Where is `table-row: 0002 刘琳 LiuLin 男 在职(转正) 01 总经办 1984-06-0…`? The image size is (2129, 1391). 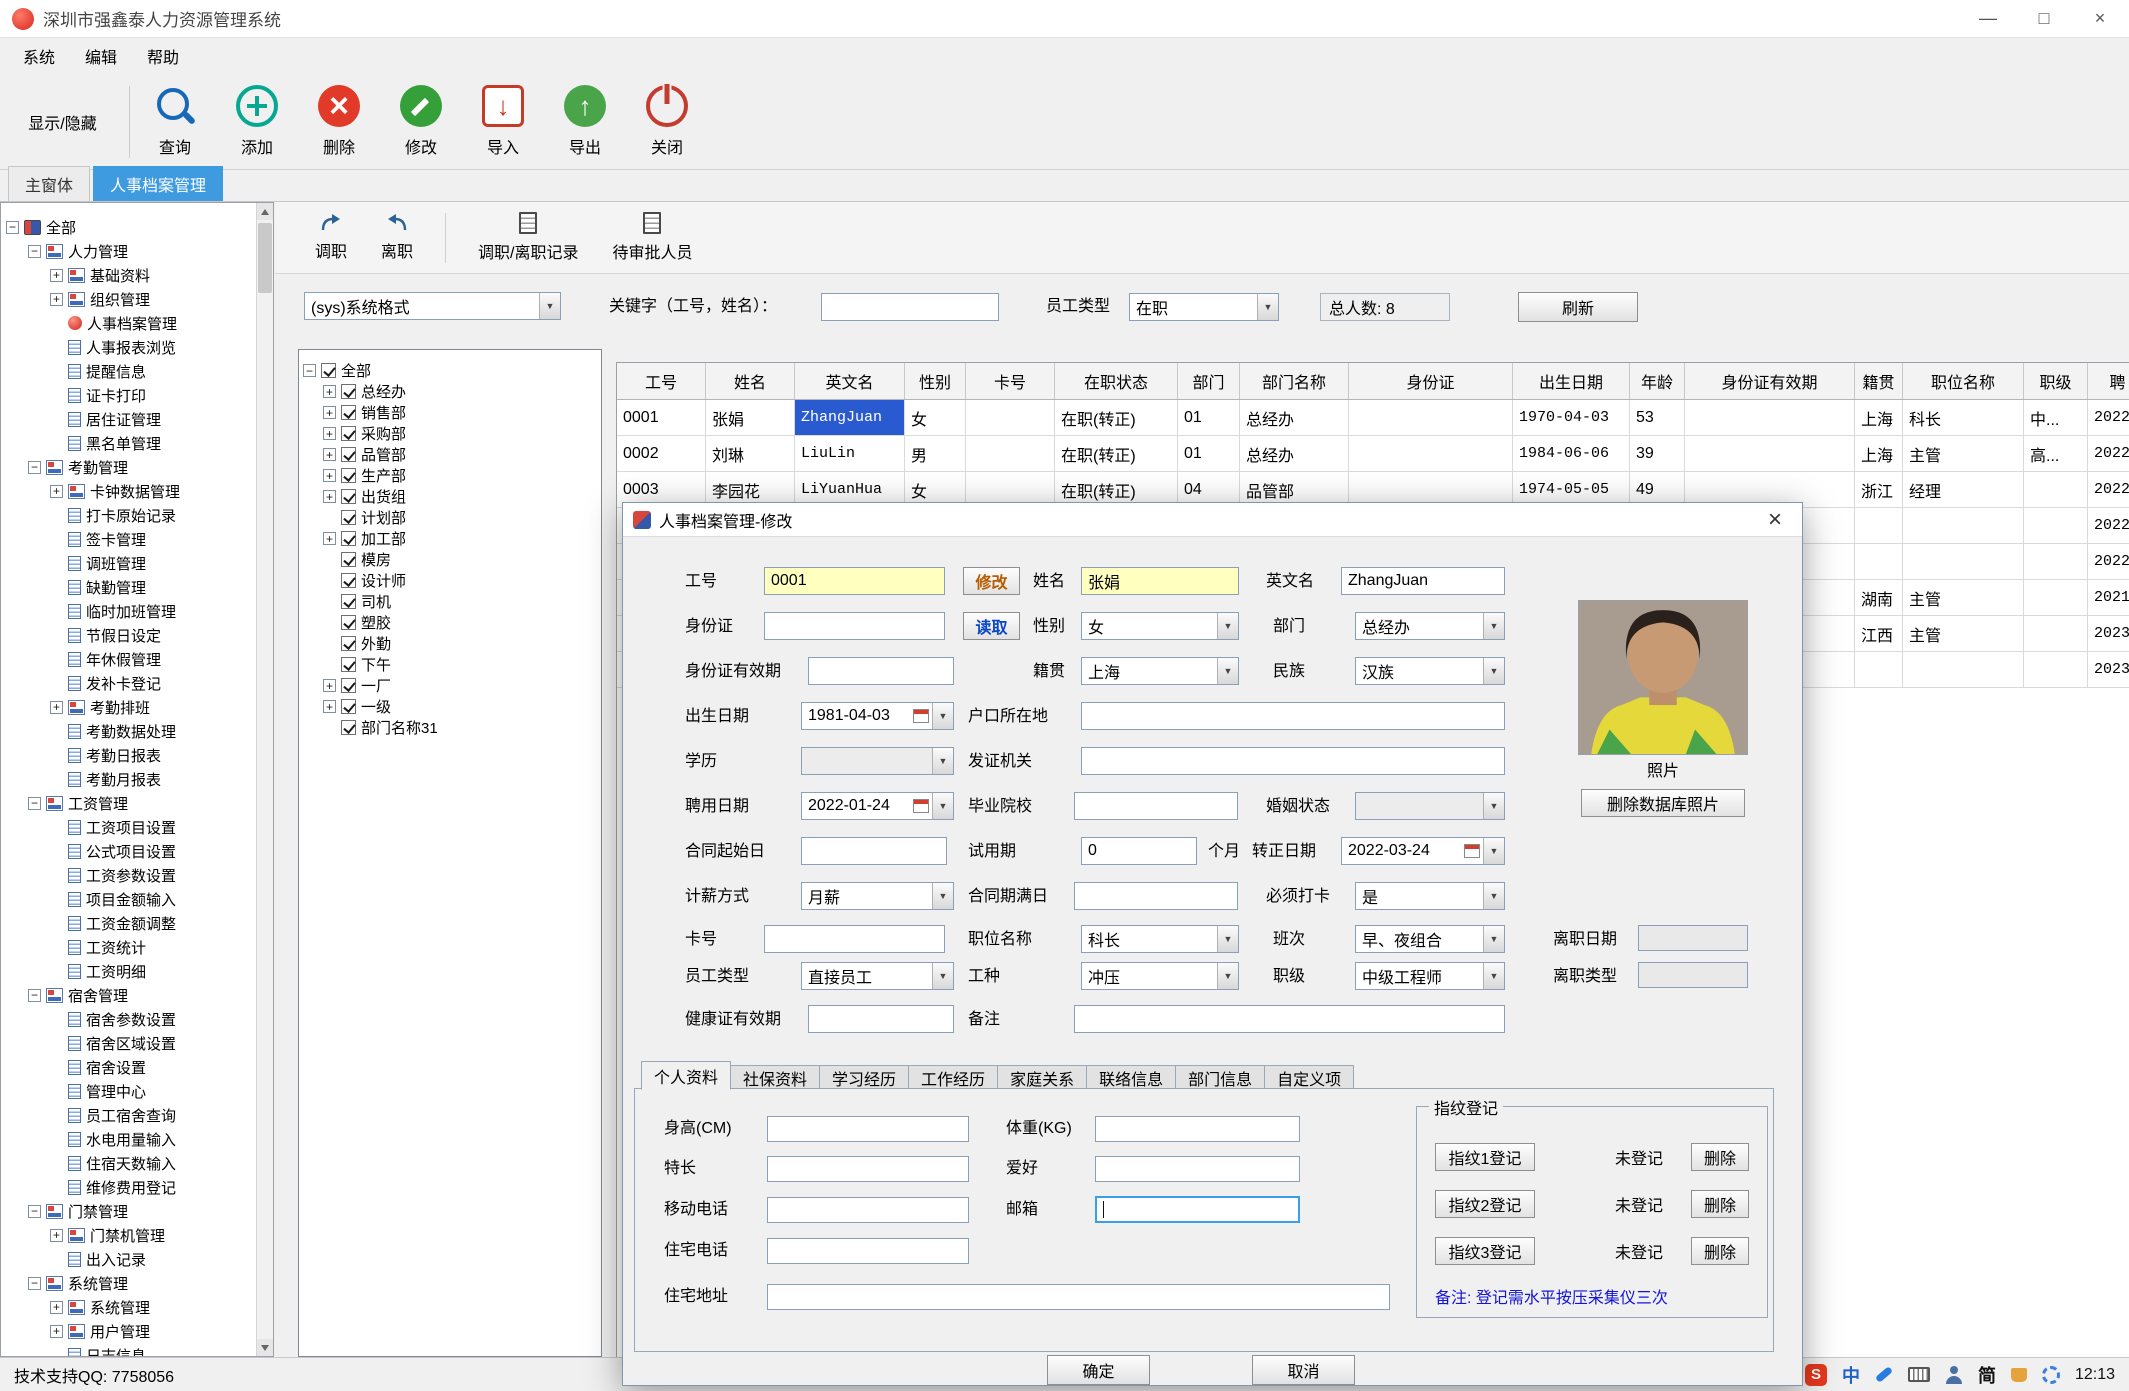 table-row: 0002 刘琳 LiuLin 男 在职(转正) 01 总经办 1984-06-0… is located at coordinates (1373, 454).